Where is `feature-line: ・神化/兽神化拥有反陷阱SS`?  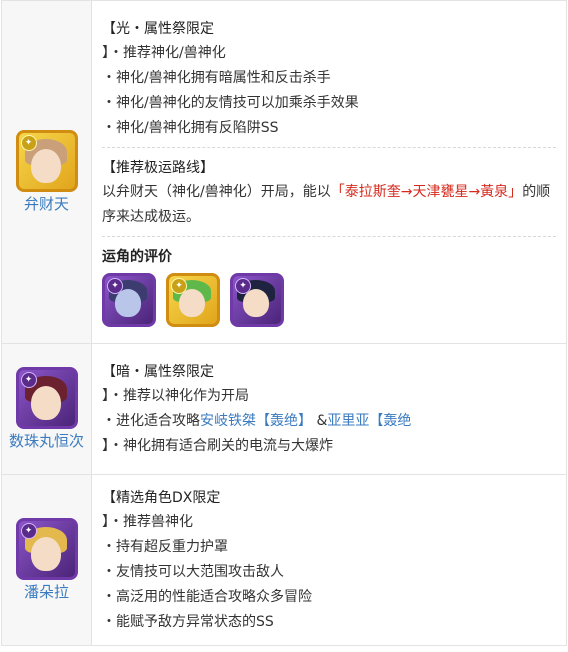 feature-line: ・神化/兽神化拥有反陷阱SS is located at coordinates (190, 128).